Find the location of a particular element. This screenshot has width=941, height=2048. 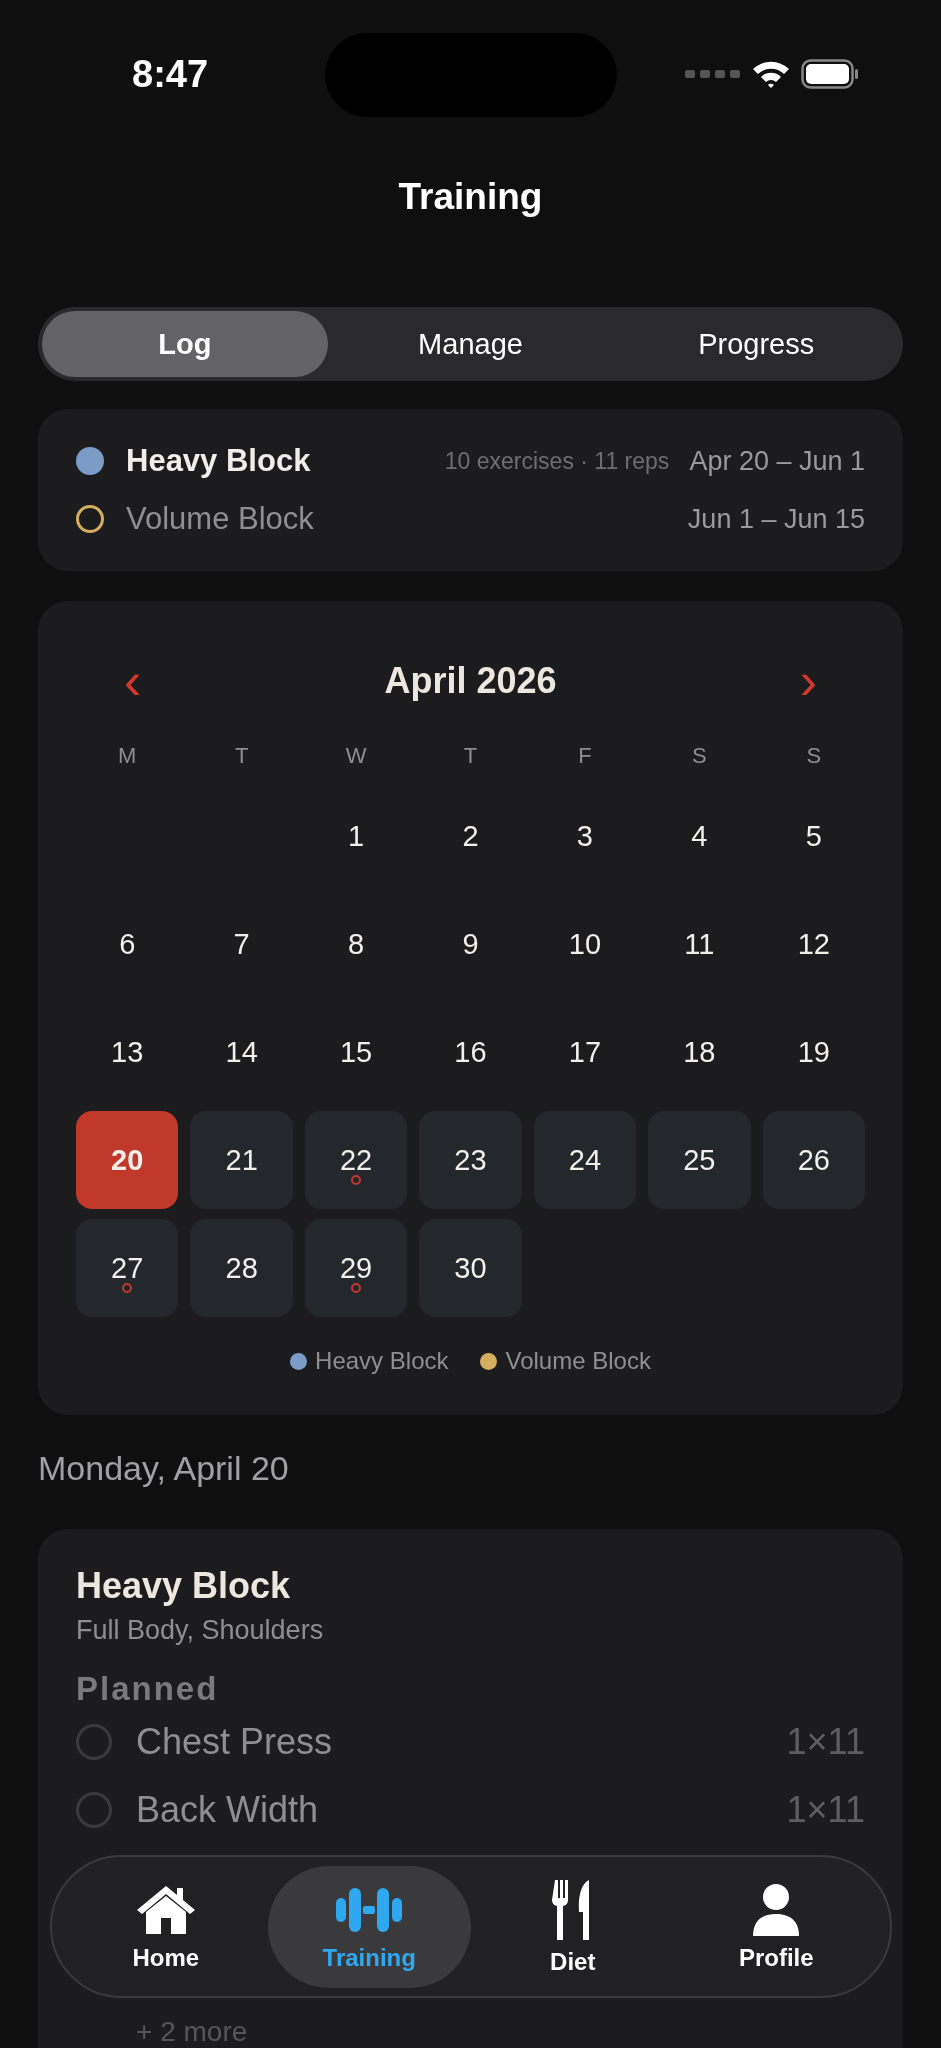

calendar-day: 8 is located at coordinates (356, 944).